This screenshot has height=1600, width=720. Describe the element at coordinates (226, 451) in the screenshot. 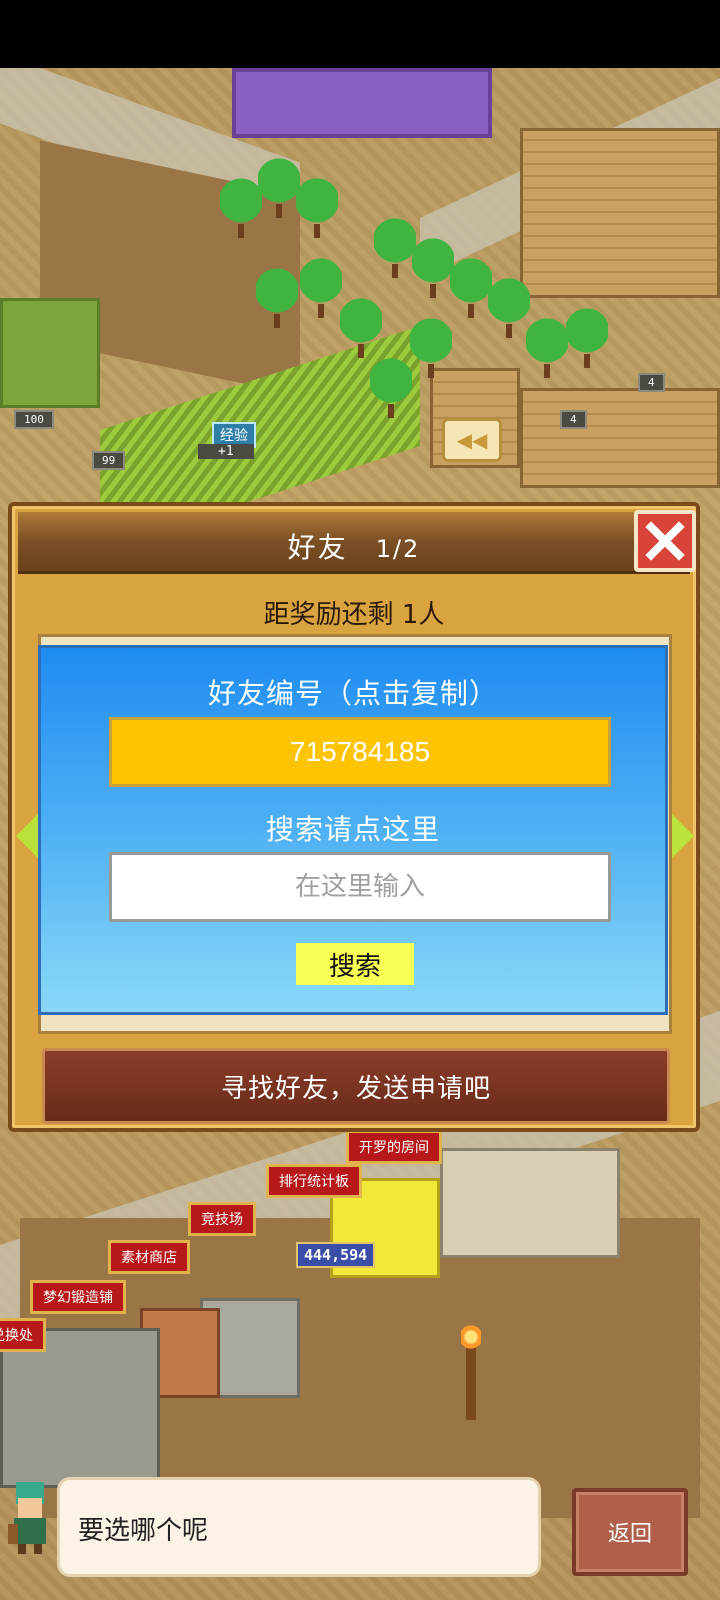

I see `exp-gain: +1` at that location.